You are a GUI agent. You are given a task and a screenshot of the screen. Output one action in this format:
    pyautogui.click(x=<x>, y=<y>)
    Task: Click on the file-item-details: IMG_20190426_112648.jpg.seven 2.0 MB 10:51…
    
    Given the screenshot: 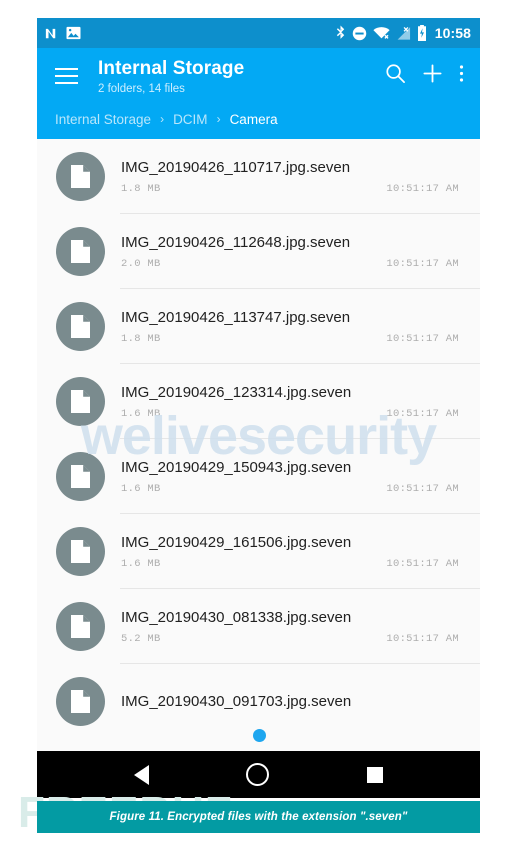 What is the action you would take?
    pyautogui.click(x=290, y=251)
    